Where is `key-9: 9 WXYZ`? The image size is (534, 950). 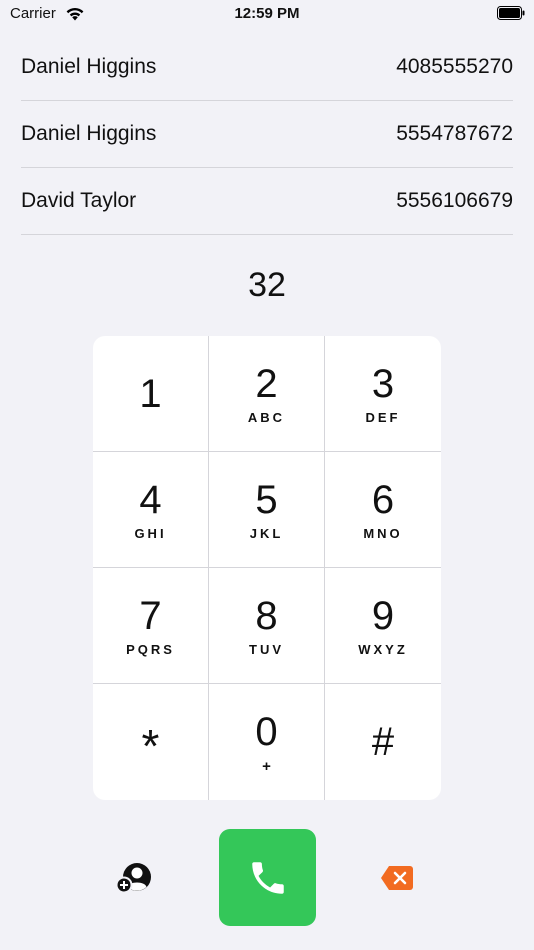 key-9: 9 WXYZ is located at coordinates (383, 626).